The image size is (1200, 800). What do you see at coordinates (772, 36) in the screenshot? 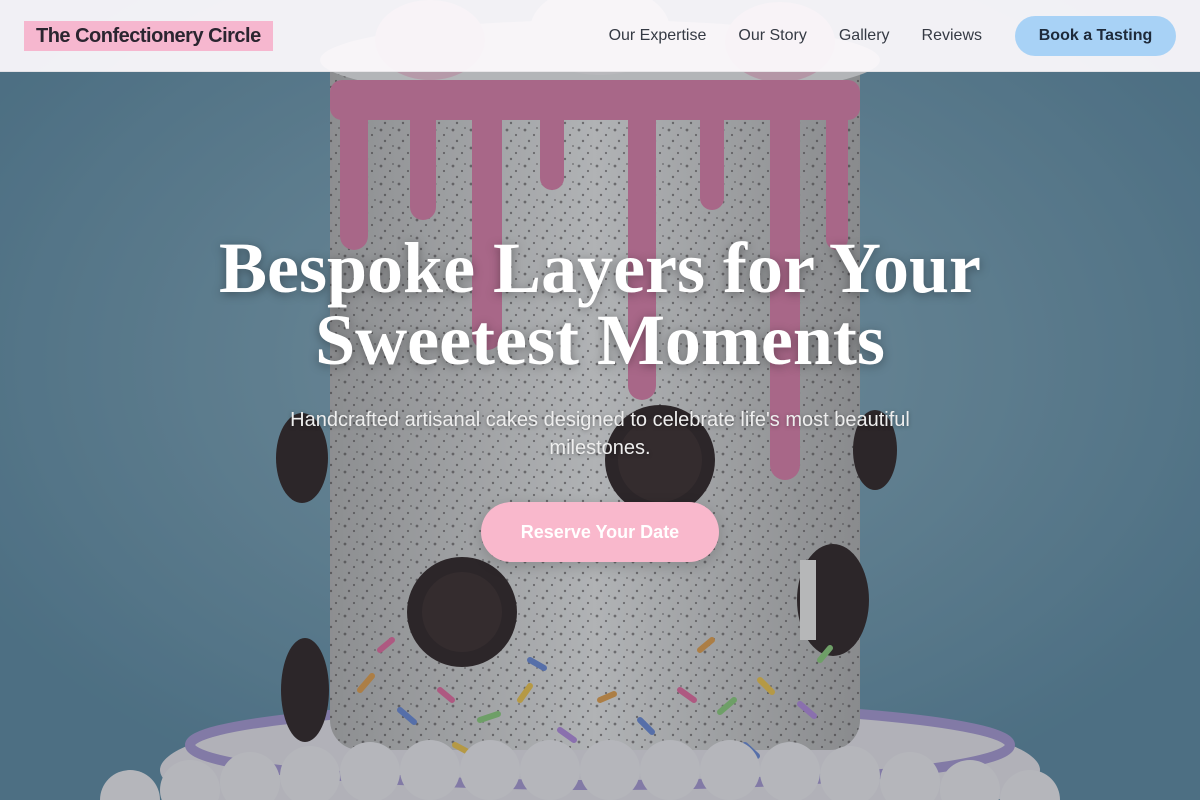
I see `nav-link-our-story: Our Story` at bounding box center [772, 36].